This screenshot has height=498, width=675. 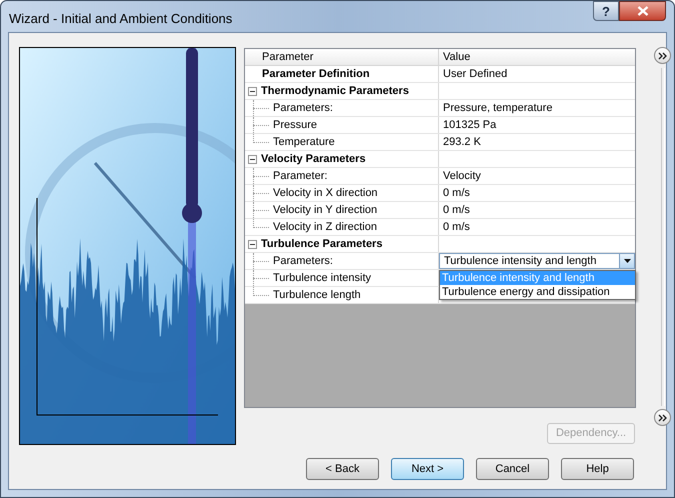 What do you see at coordinates (342, 469) in the screenshot?
I see `dialog-button: < Back` at bounding box center [342, 469].